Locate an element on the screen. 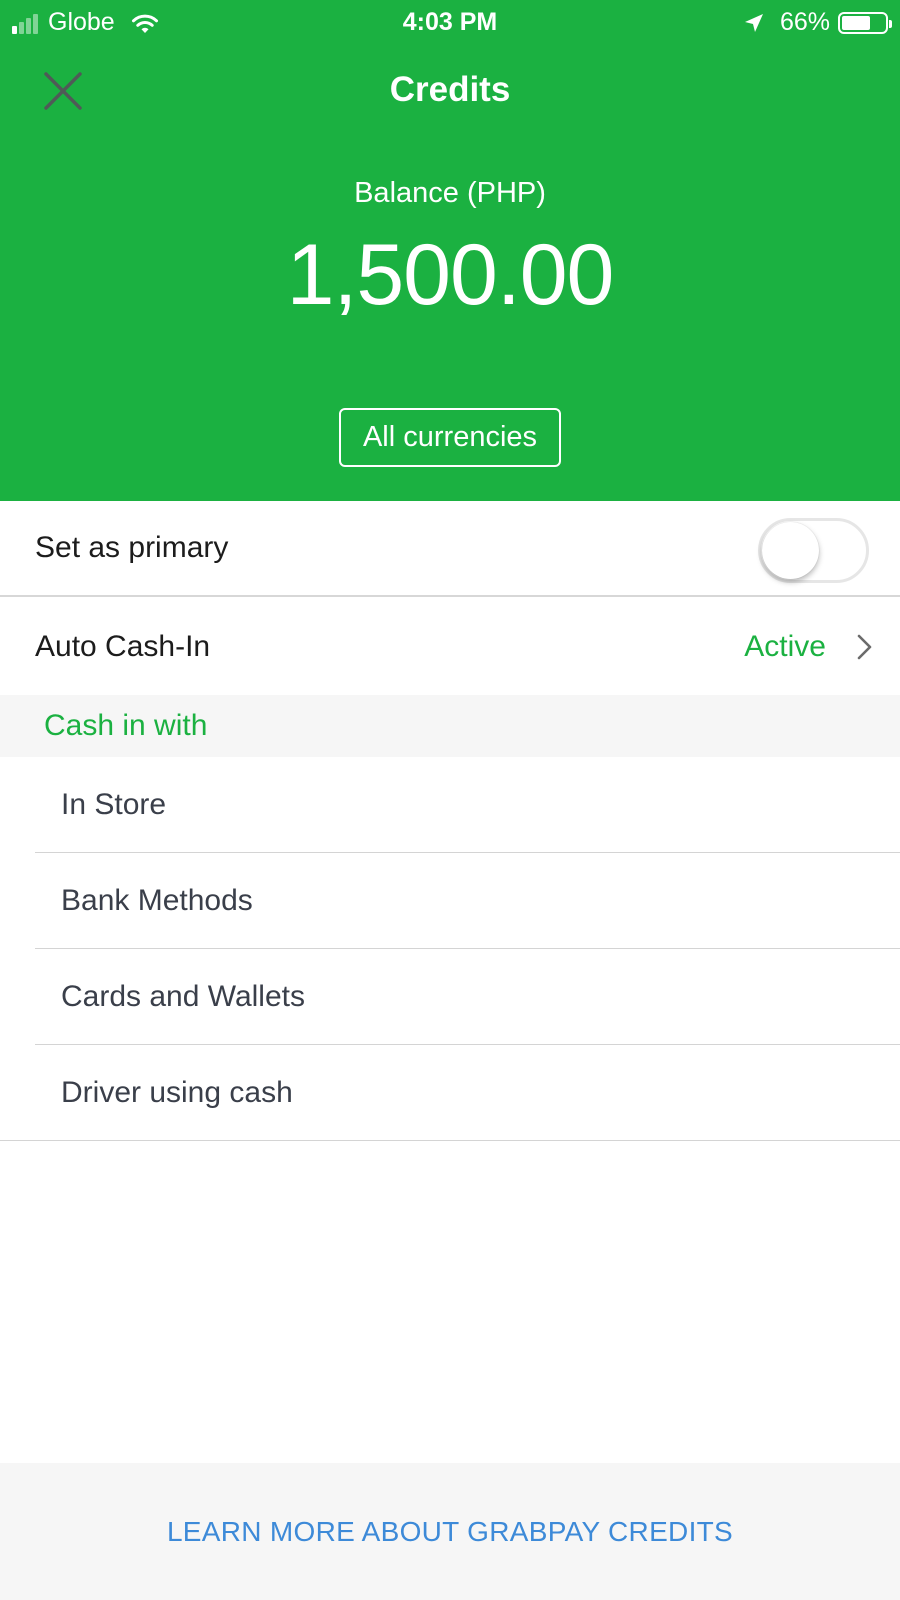  auto-cash-in-status: Active is located at coordinates (785, 646).